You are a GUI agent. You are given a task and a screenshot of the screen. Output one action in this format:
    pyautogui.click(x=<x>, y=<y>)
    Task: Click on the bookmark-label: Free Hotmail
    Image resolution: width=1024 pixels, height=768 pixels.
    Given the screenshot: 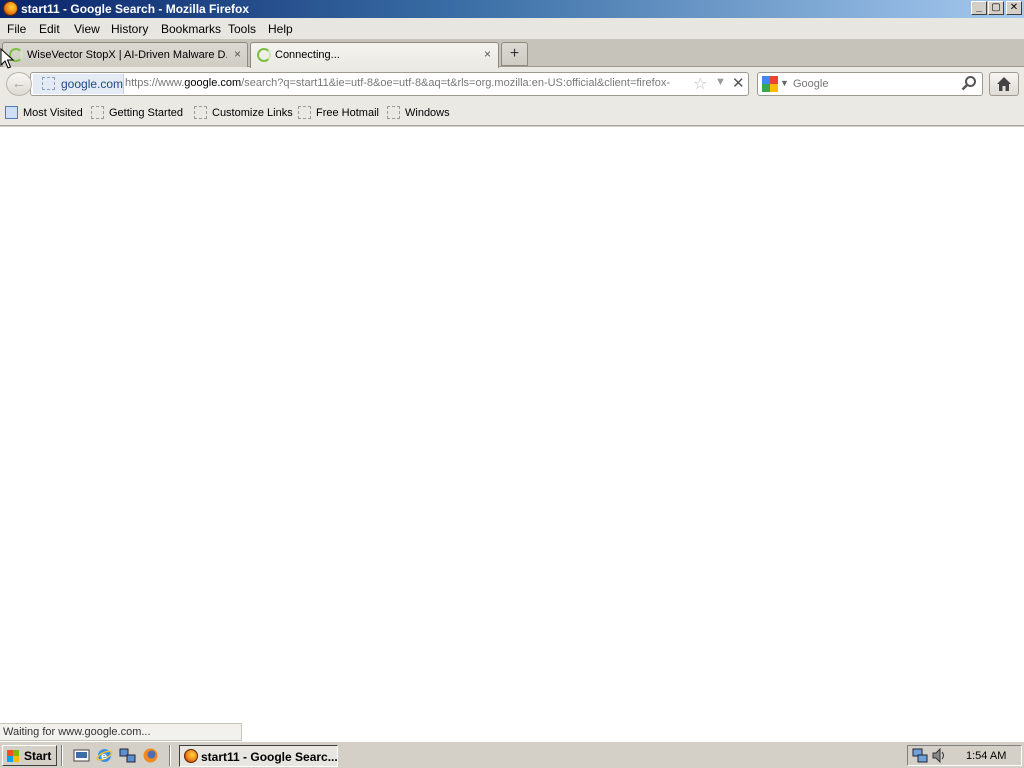 What is the action you would take?
    pyautogui.click(x=347, y=113)
    